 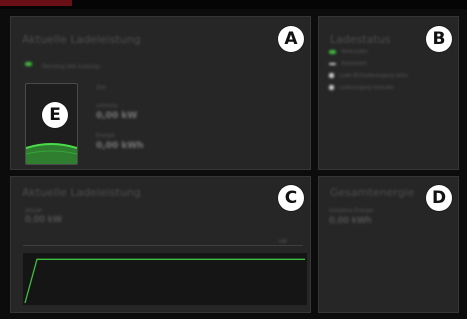 What do you see at coordinates (55, 115) in the screenshot?
I see `battery-badge: E` at bounding box center [55, 115].